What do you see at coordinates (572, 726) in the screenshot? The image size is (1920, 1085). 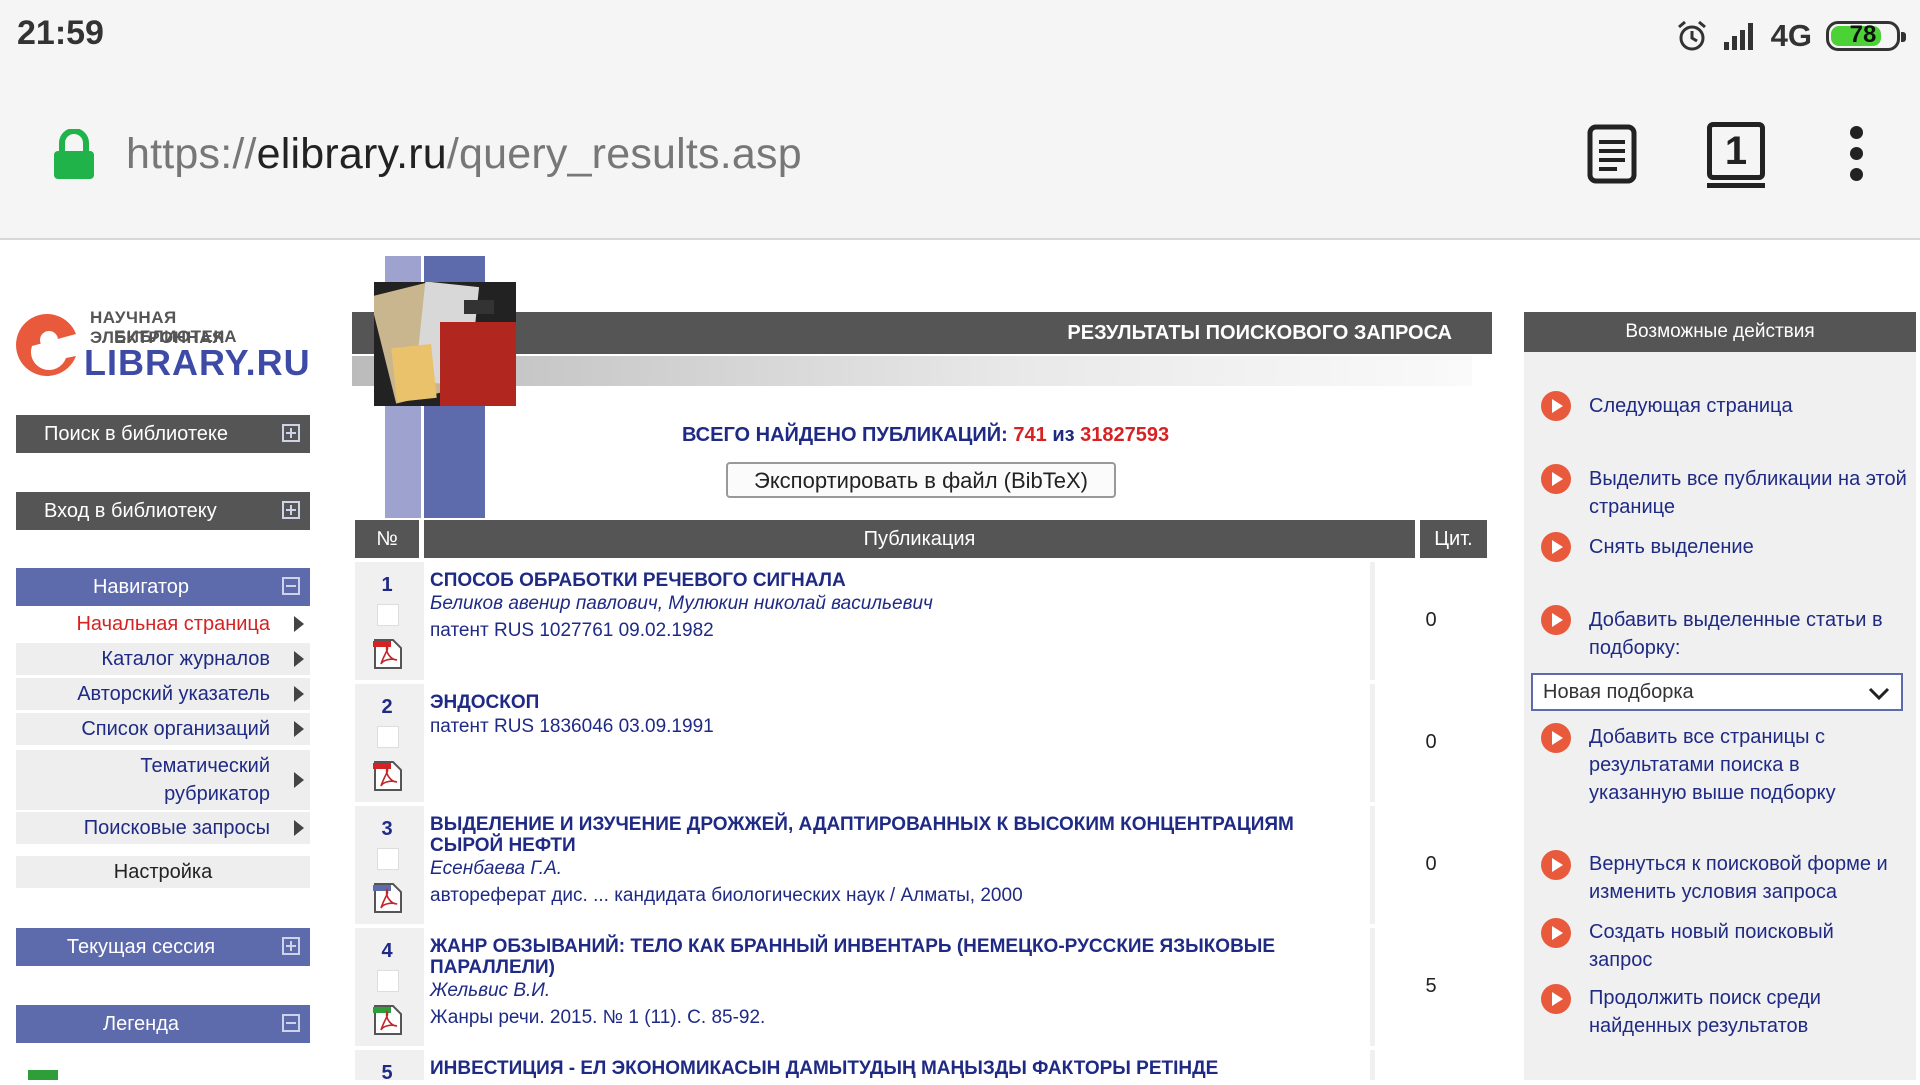 I see `publication-source: патент RUS 1836046 03.09.1991` at bounding box center [572, 726].